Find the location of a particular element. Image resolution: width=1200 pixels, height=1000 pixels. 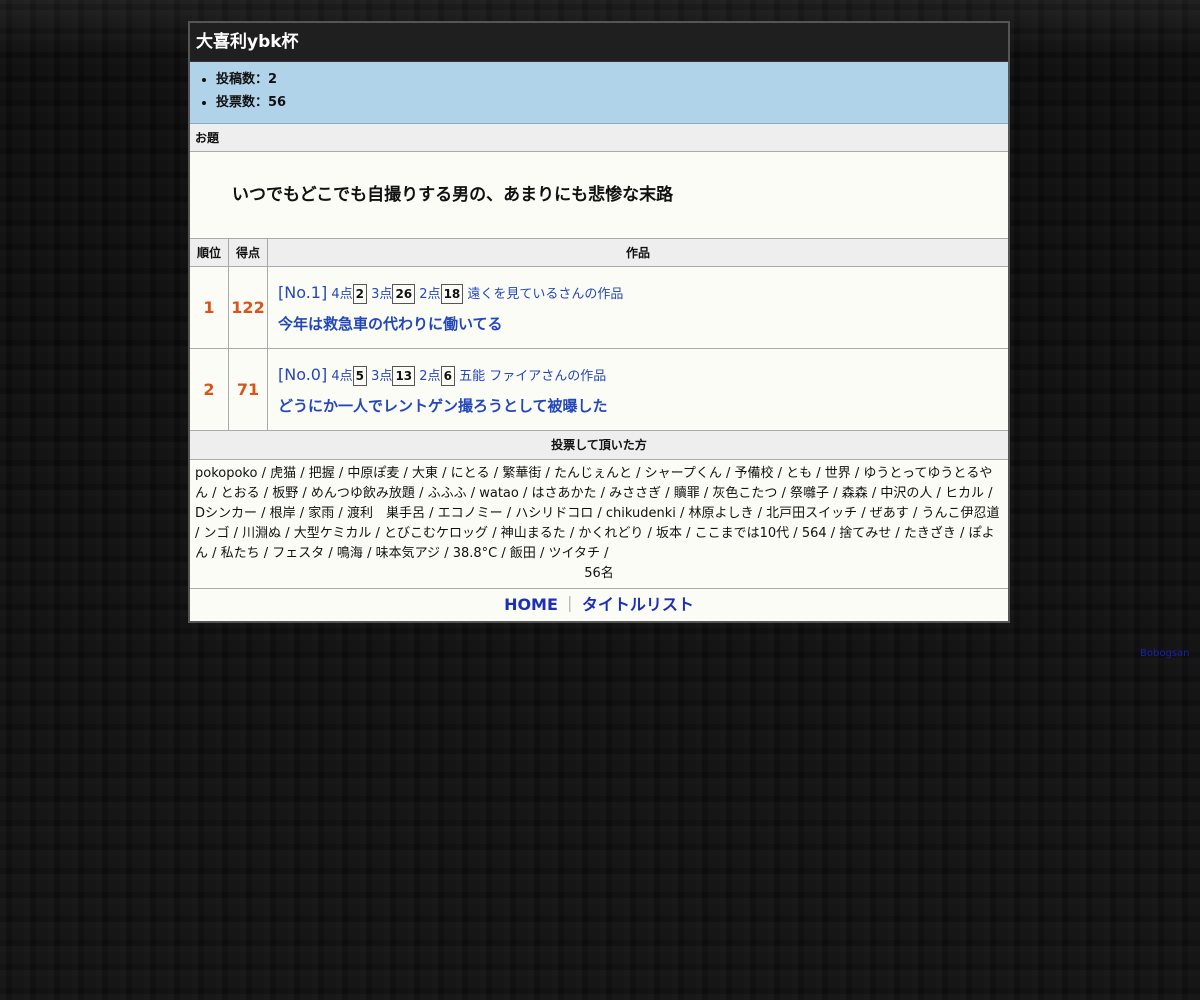

stats-list: 投稿数：2 投票数：56 is located at coordinates (599, 91).